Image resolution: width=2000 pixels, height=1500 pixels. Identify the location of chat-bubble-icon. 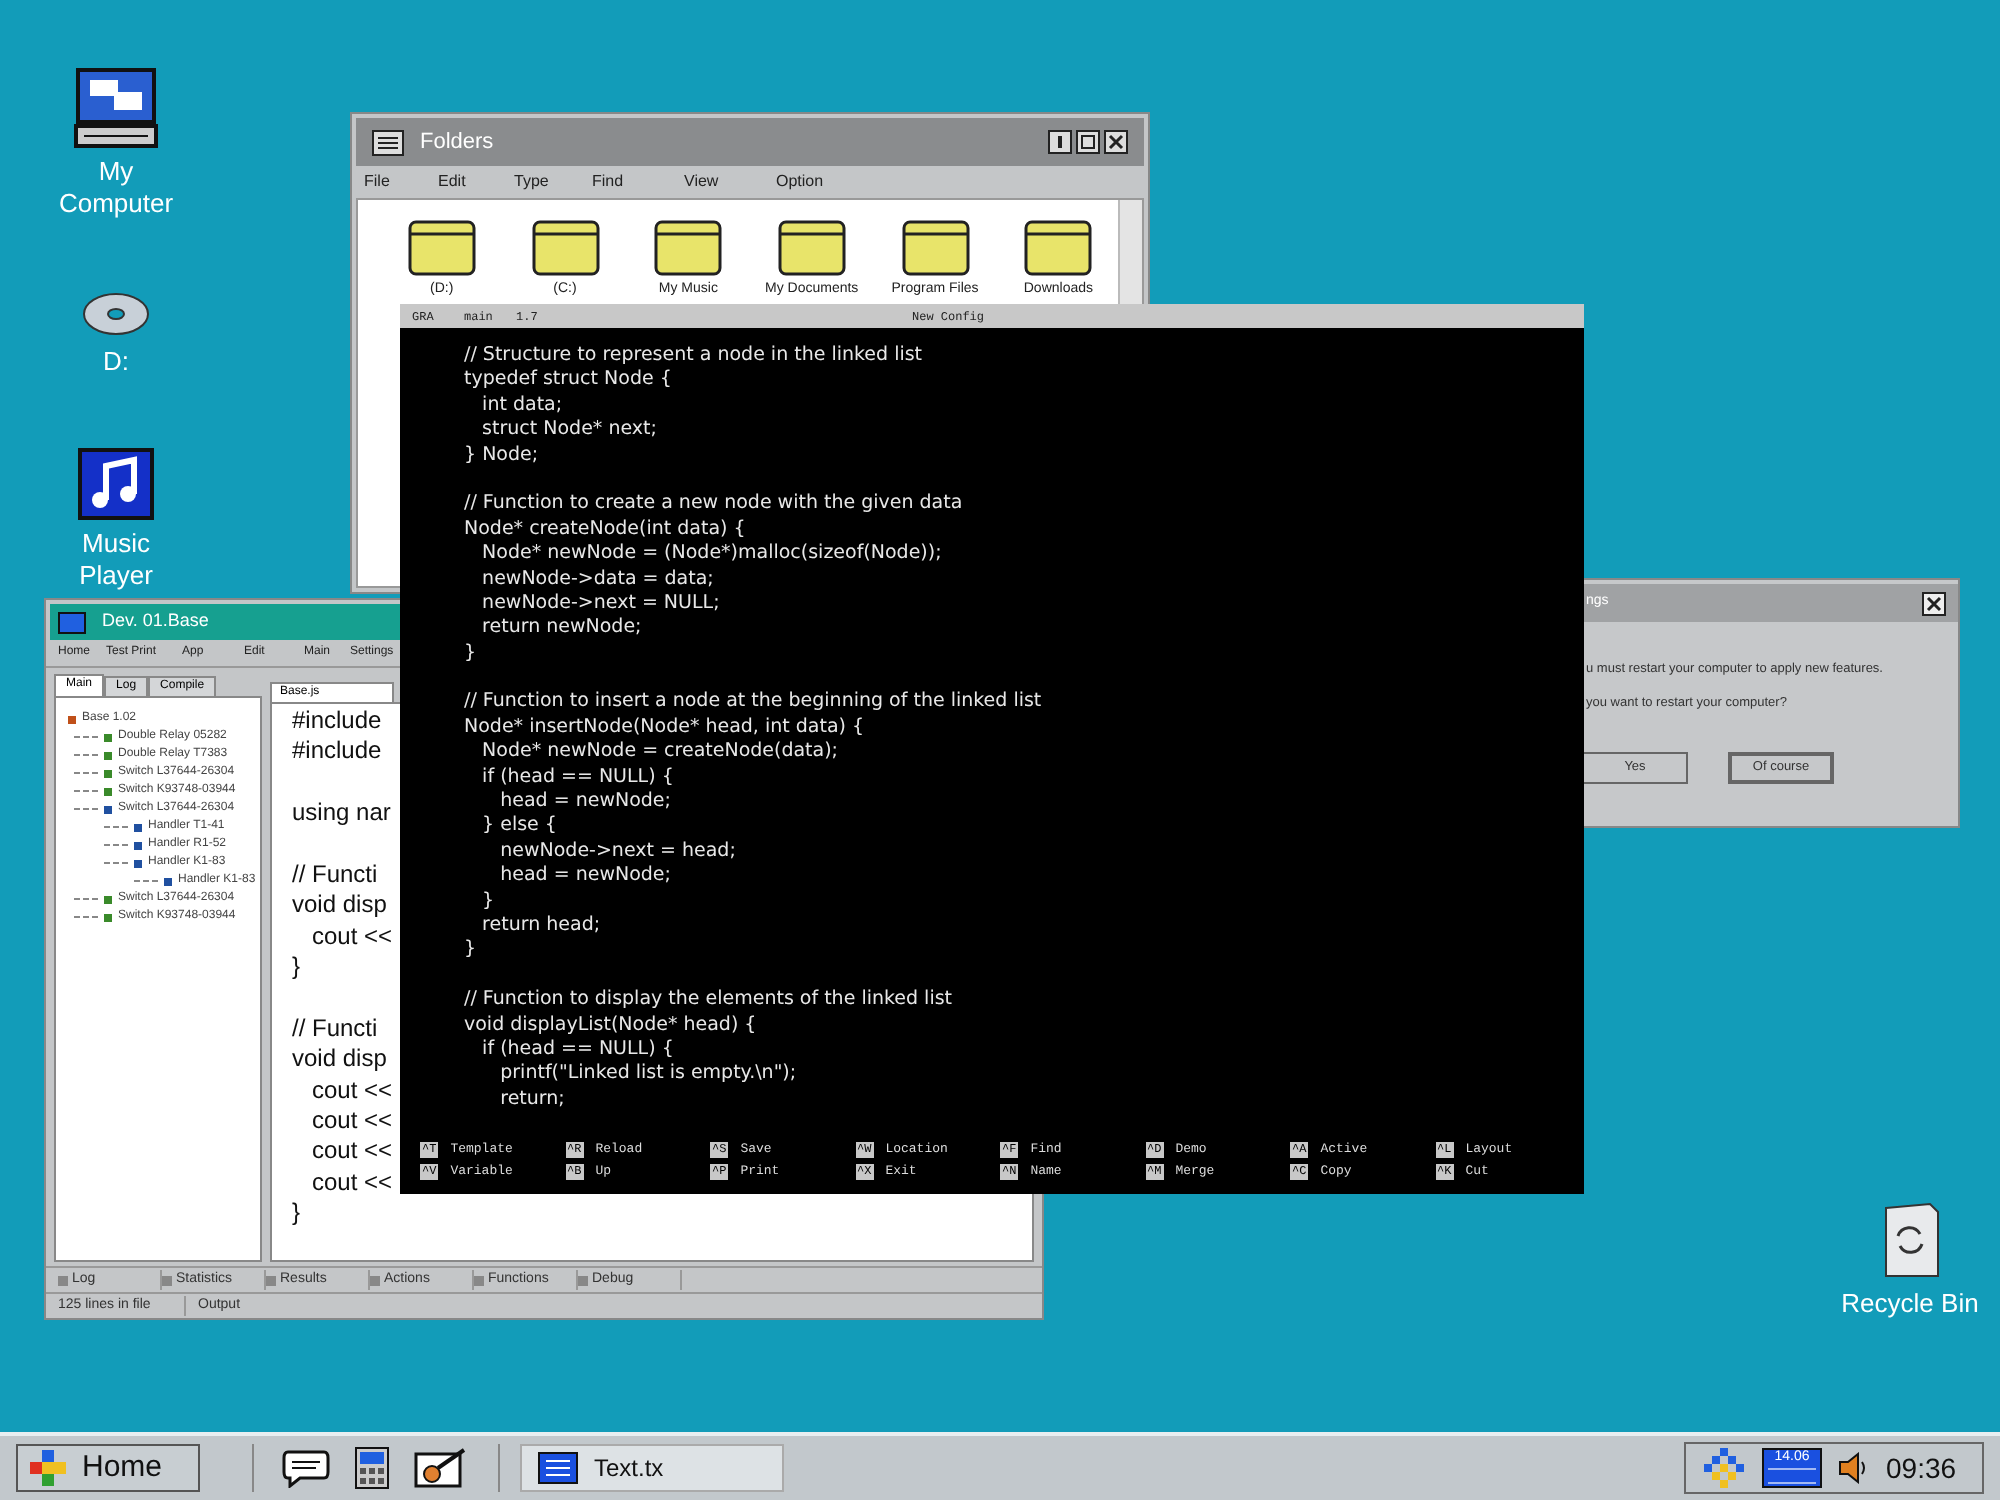
(306, 1468).